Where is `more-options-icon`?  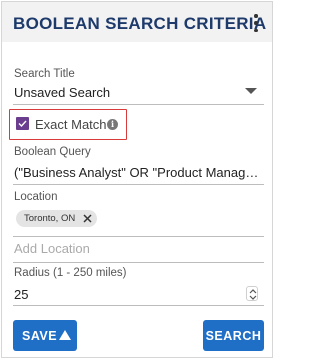
more-options-icon is located at coordinates (256, 23).